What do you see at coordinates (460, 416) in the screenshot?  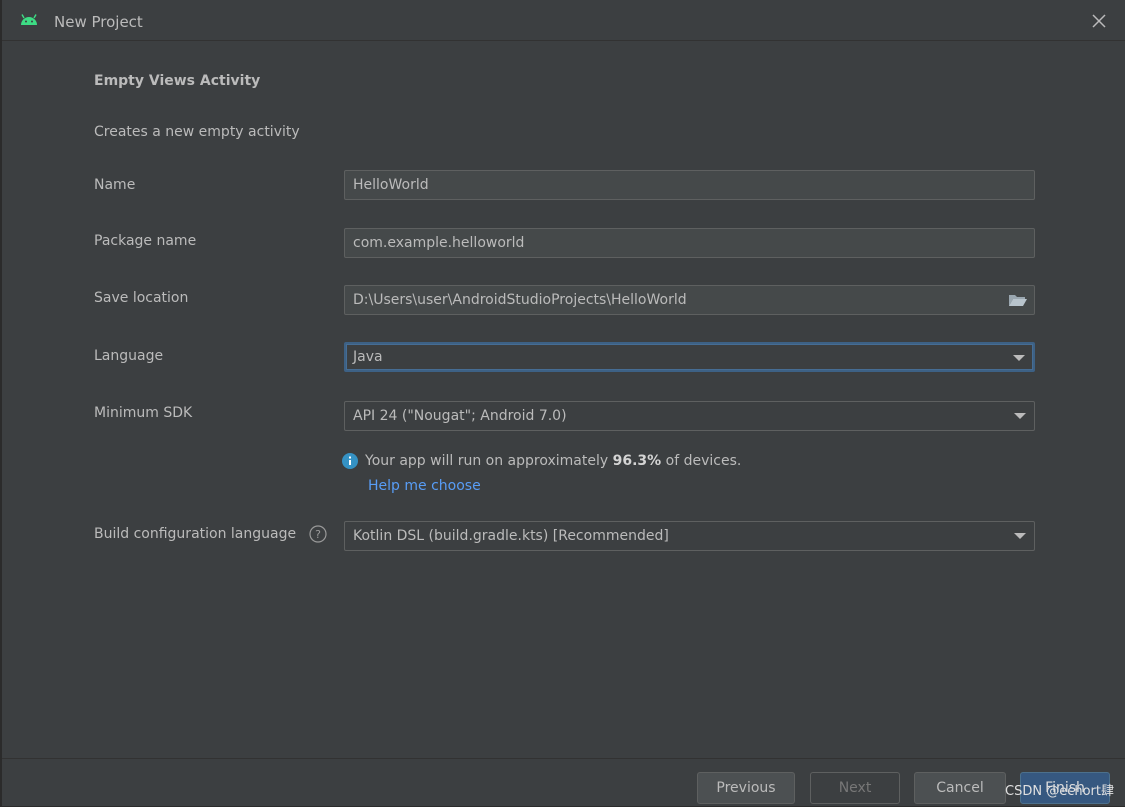 I see `minimum-sdk-value: API 24 ("Nougat"; Android 7.0)` at bounding box center [460, 416].